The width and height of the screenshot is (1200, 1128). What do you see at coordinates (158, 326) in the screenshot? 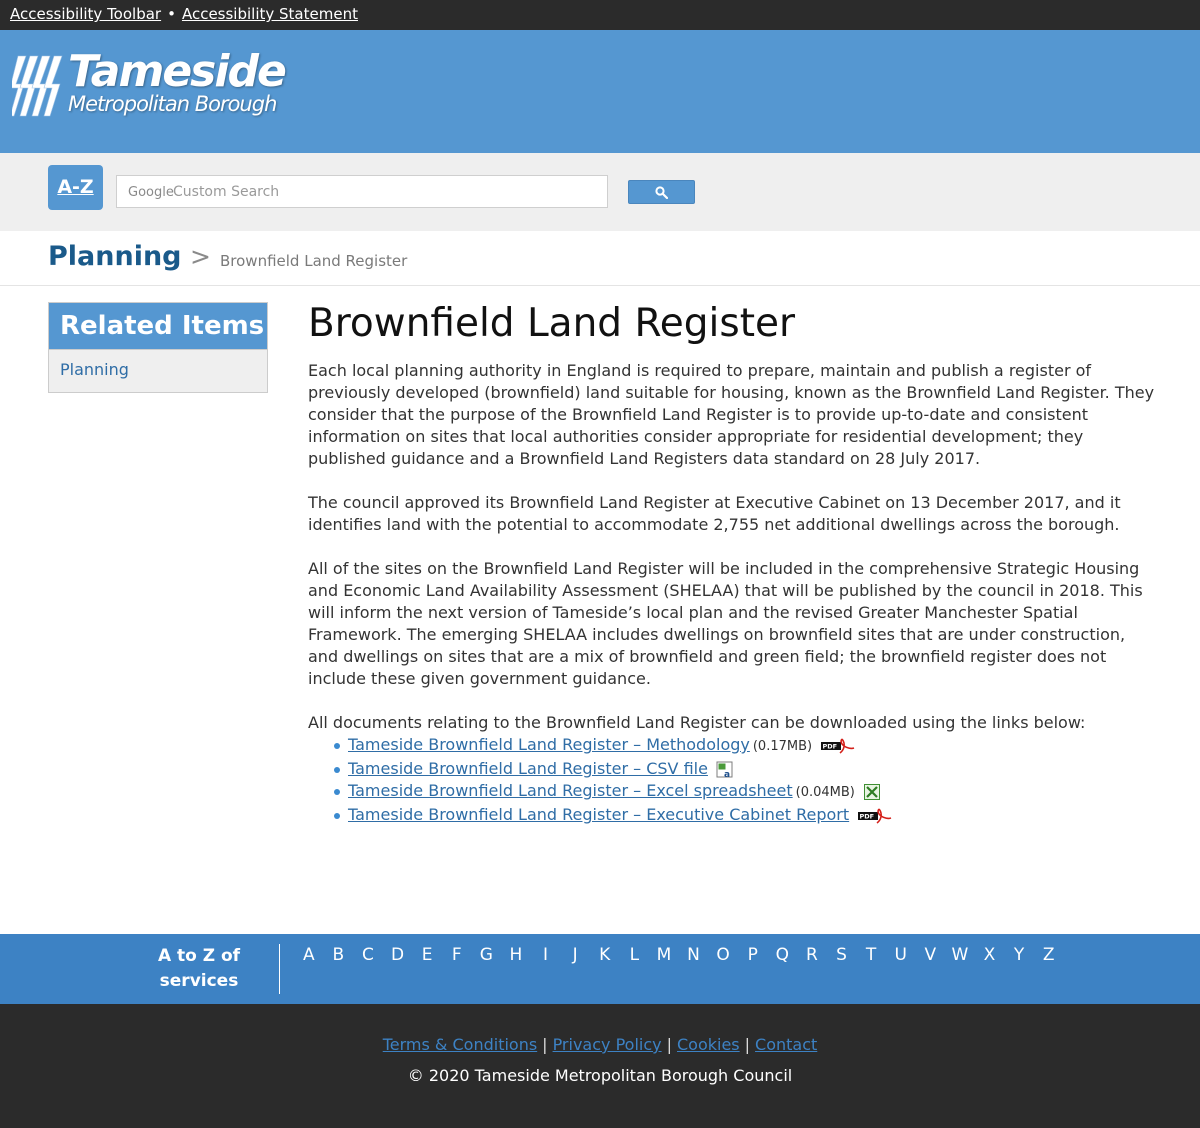
I see `related-items-heading: Related Items` at bounding box center [158, 326].